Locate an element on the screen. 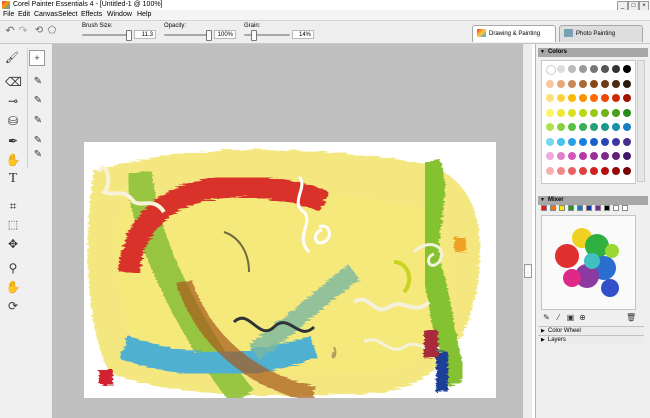 This screenshot has width=650, height=418. pen-icon: ✒ is located at coordinates (13, 141).